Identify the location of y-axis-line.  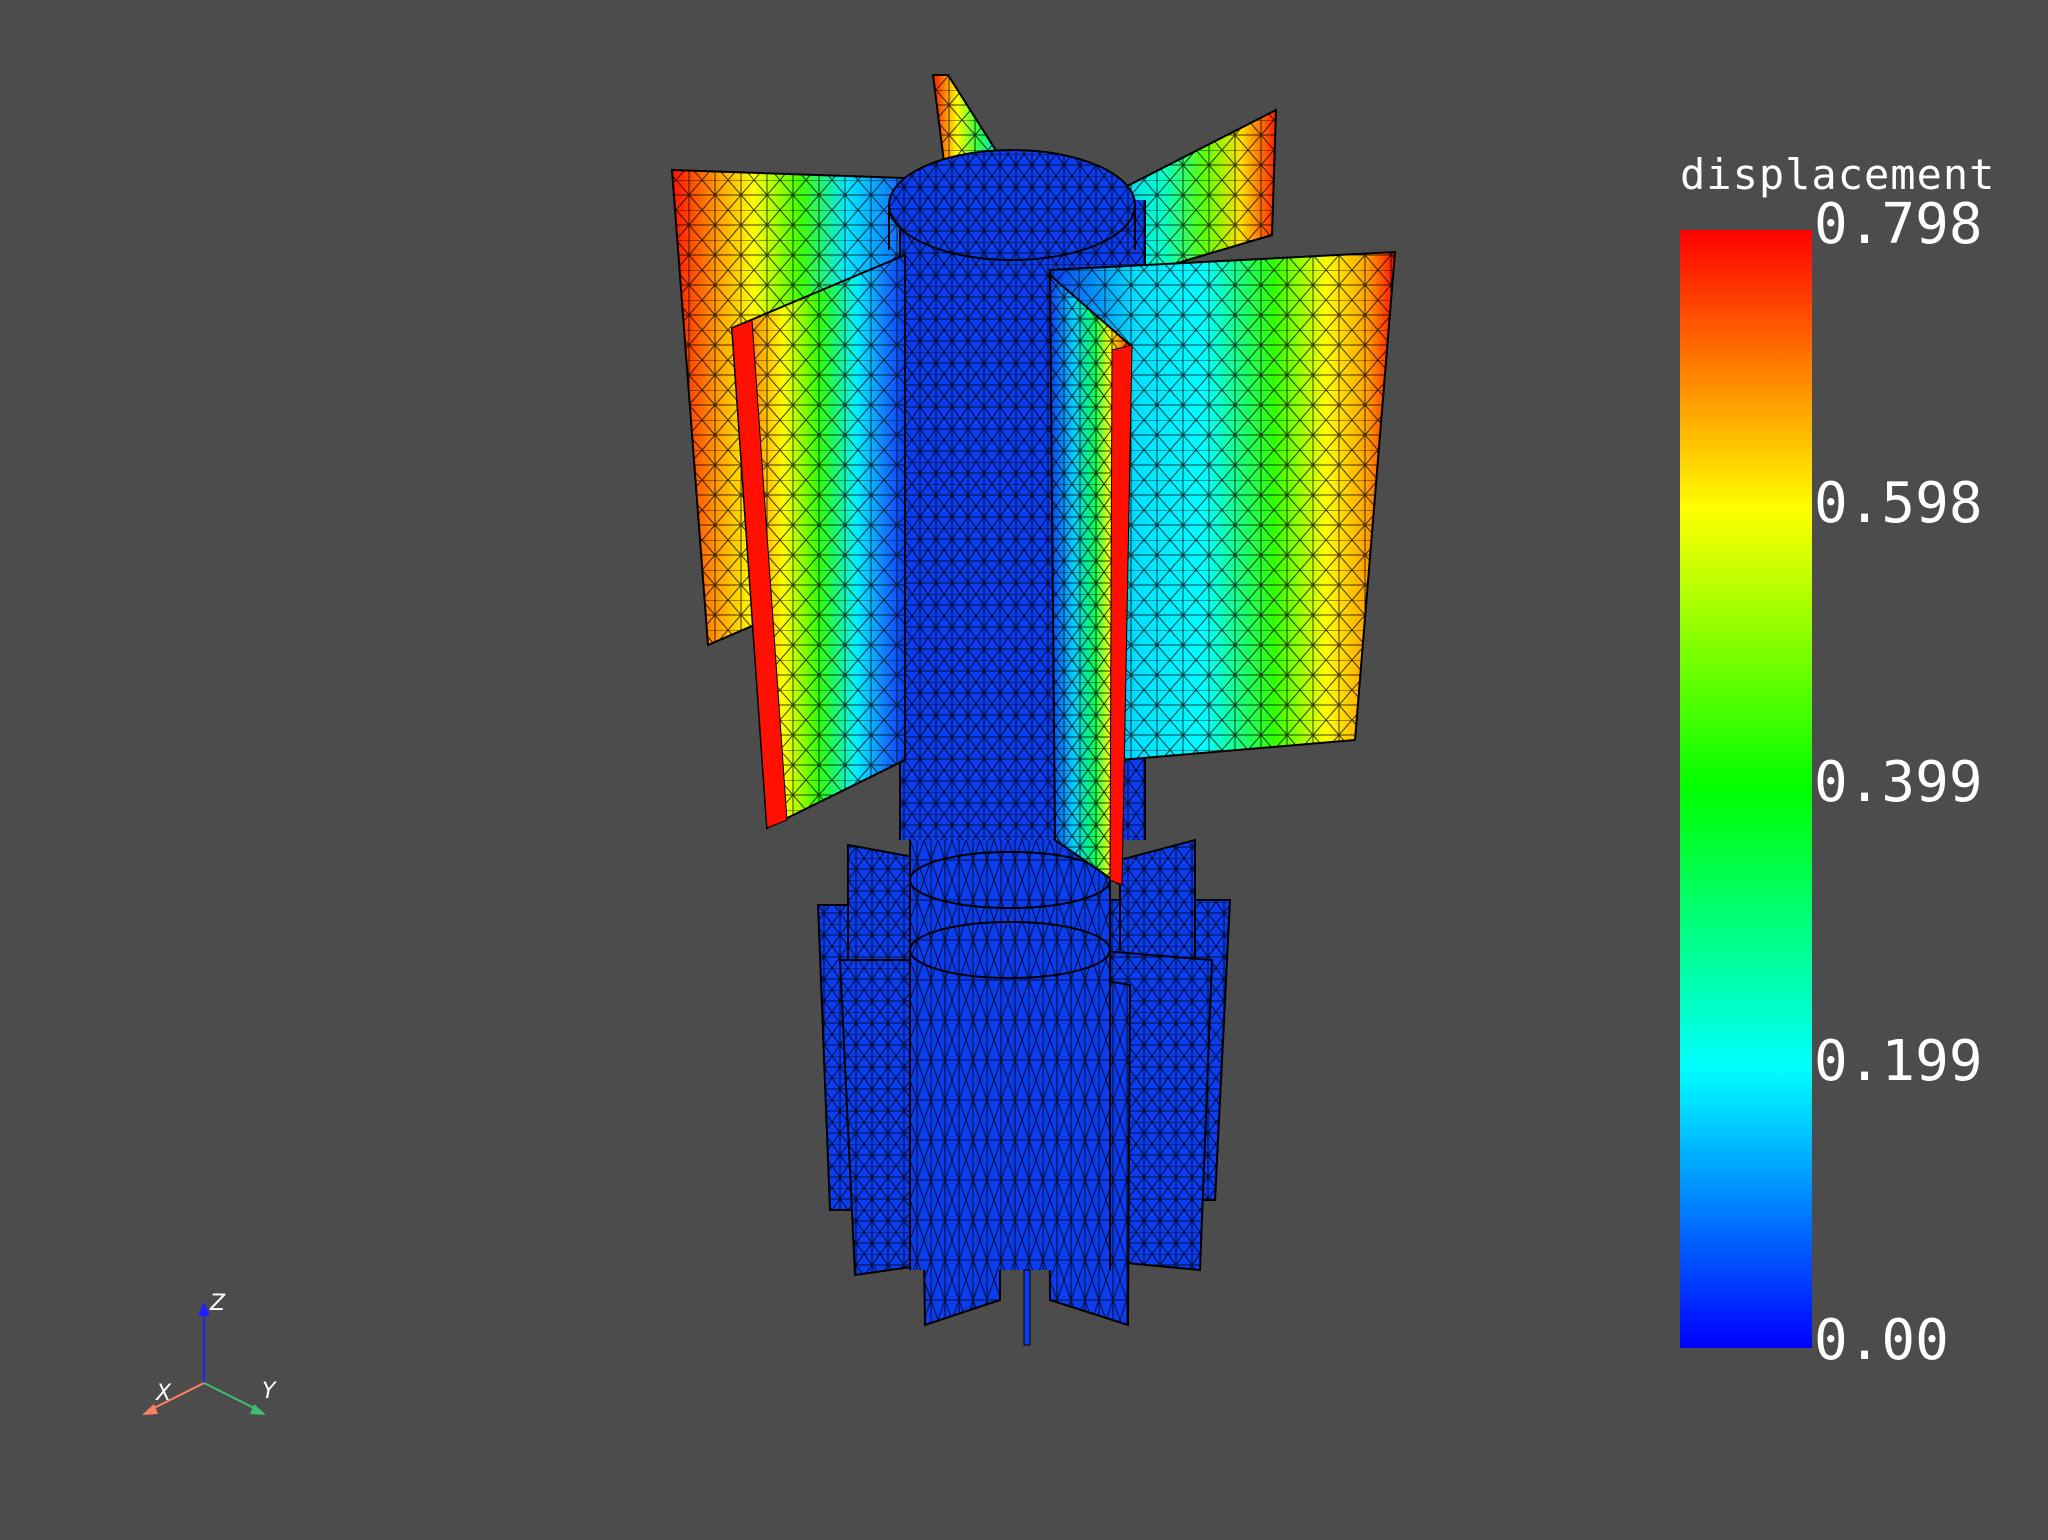
(231, 1396).